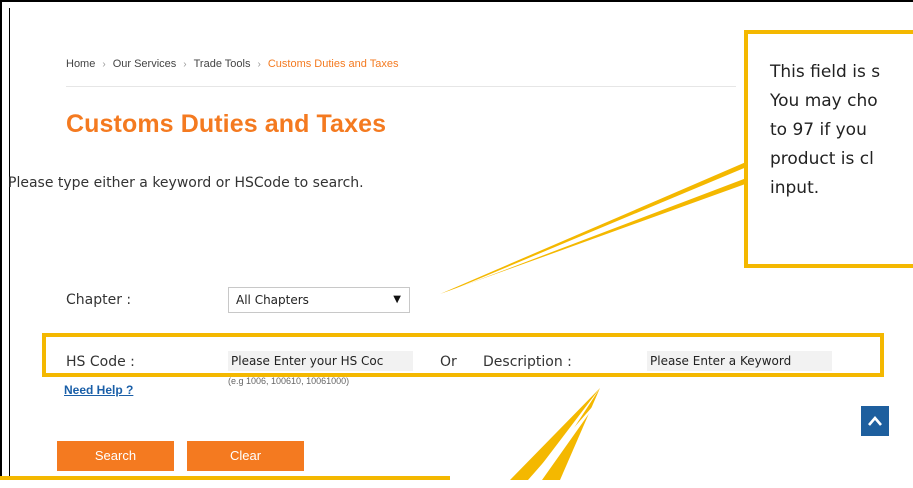 This screenshot has height=488, width=913. Describe the element at coordinates (818, 130) in the screenshot. I see `callout-line: to 97 if you` at that location.